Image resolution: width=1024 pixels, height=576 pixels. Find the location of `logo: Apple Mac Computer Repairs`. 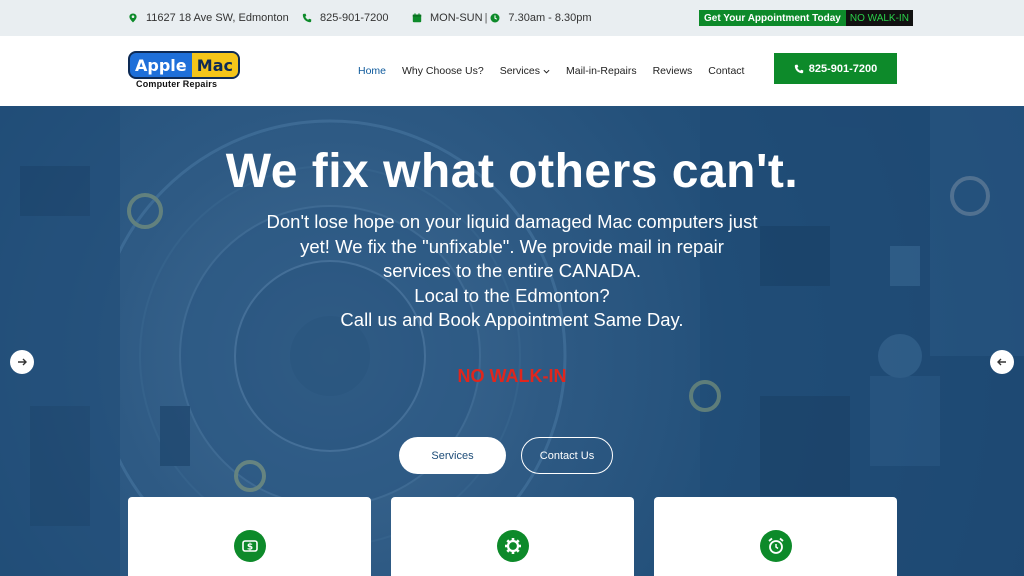

logo: Apple Mac Computer Repairs is located at coordinates (184, 71).